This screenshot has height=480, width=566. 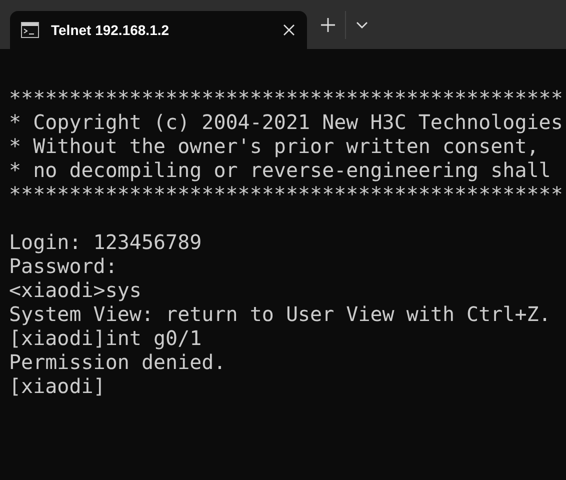 What do you see at coordinates (274, 146) in the screenshot?
I see `terminal-line: * Without the owner's prior written consent,` at bounding box center [274, 146].